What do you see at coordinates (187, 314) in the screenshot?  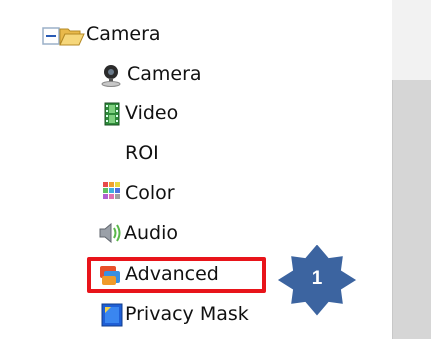 I see `tree-item-privacy-mask: Privacy Mask` at bounding box center [187, 314].